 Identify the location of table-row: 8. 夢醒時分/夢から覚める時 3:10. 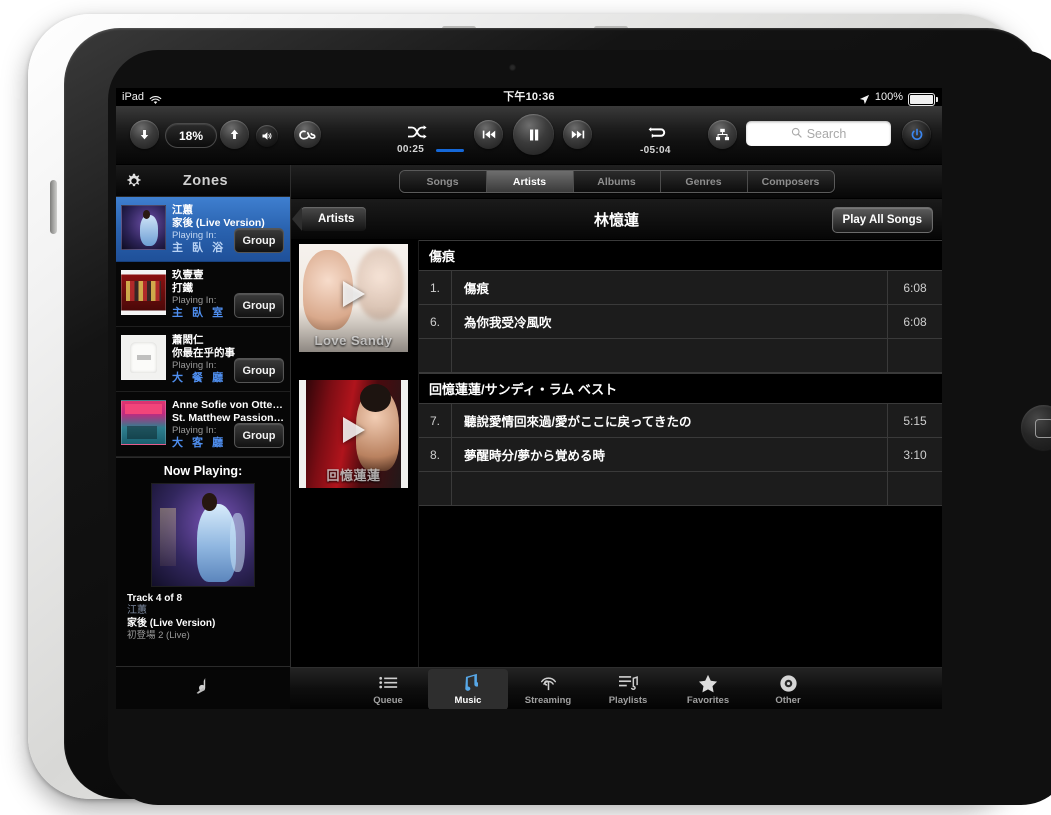
(680, 455).